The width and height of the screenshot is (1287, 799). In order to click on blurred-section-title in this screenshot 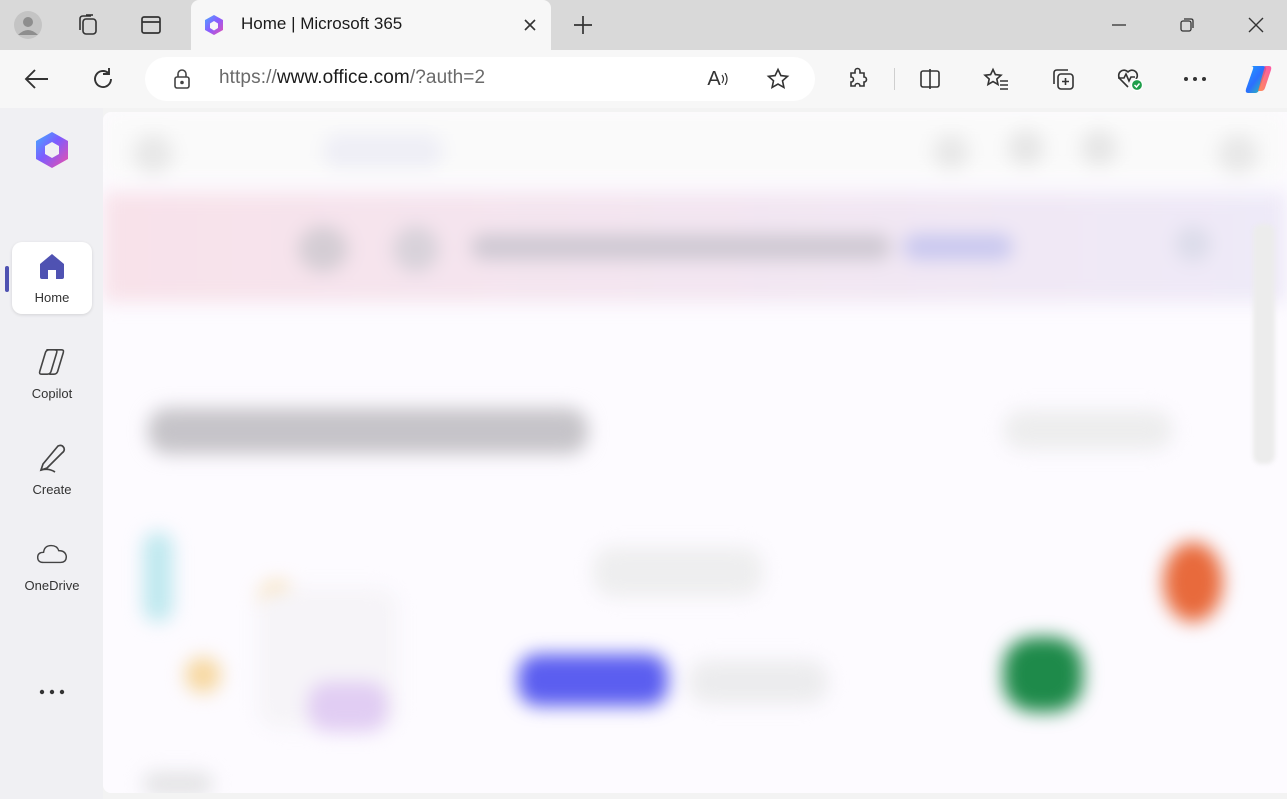, I will do `click(178, 782)`.